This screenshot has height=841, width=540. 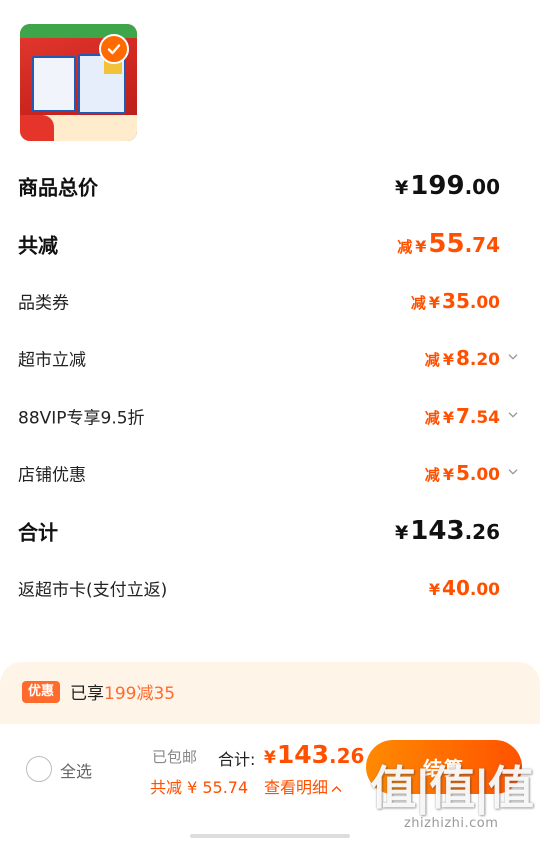 I want to click on row-value: ¥143.26, so click(x=447, y=531).